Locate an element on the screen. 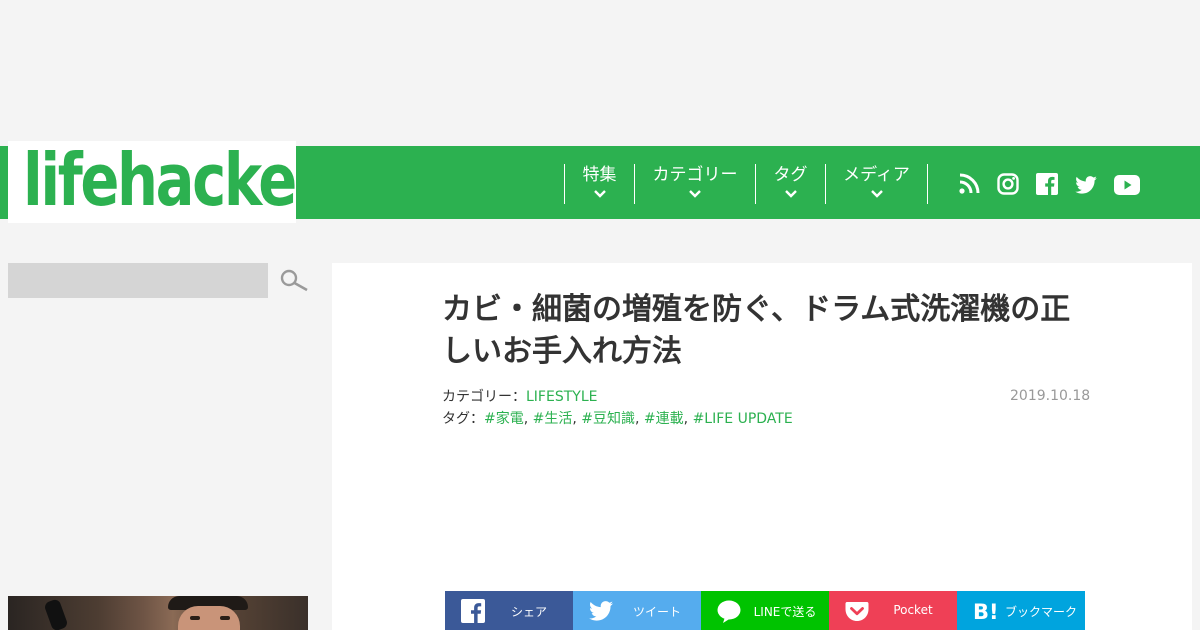 The height and width of the screenshot is (630, 1200). hatena-bookmark-icon: B! is located at coordinates (985, 611).